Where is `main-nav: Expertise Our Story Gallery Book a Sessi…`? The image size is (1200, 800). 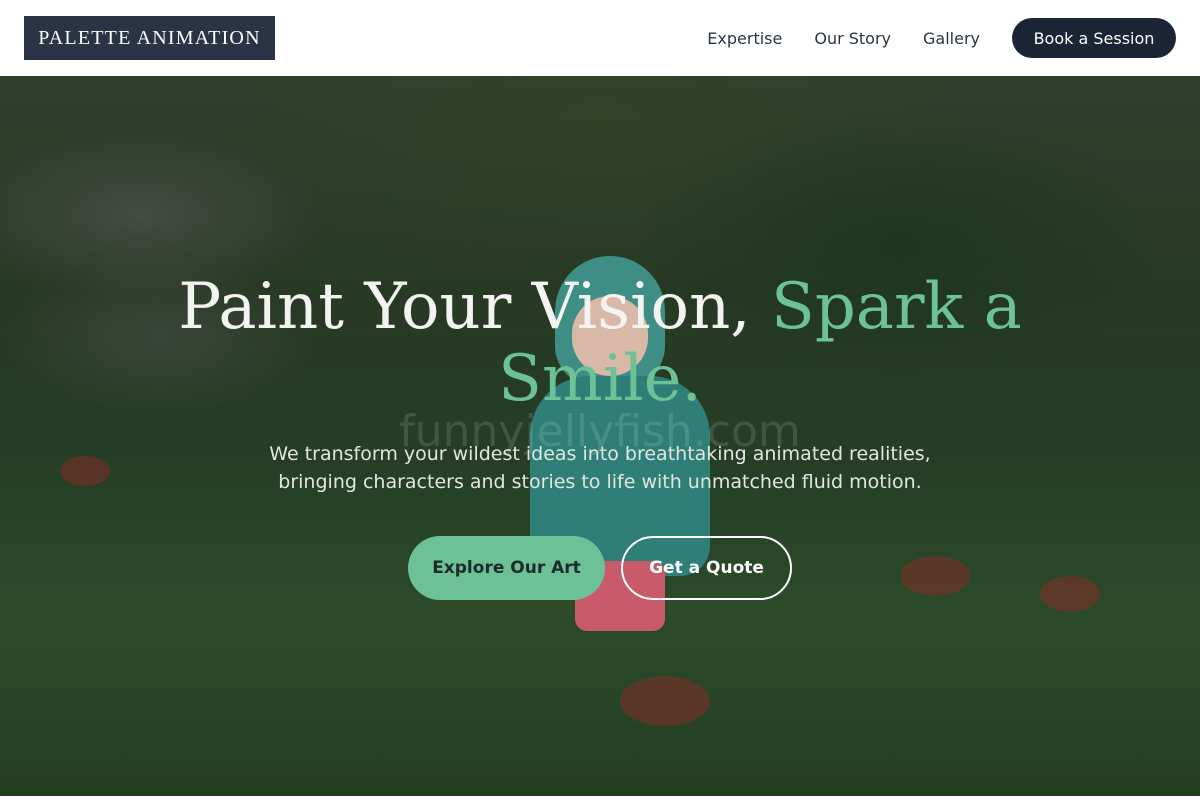 main-nav: Expertise Our Story Gallery Book a Sessi… is located at coordinates (941, 38).